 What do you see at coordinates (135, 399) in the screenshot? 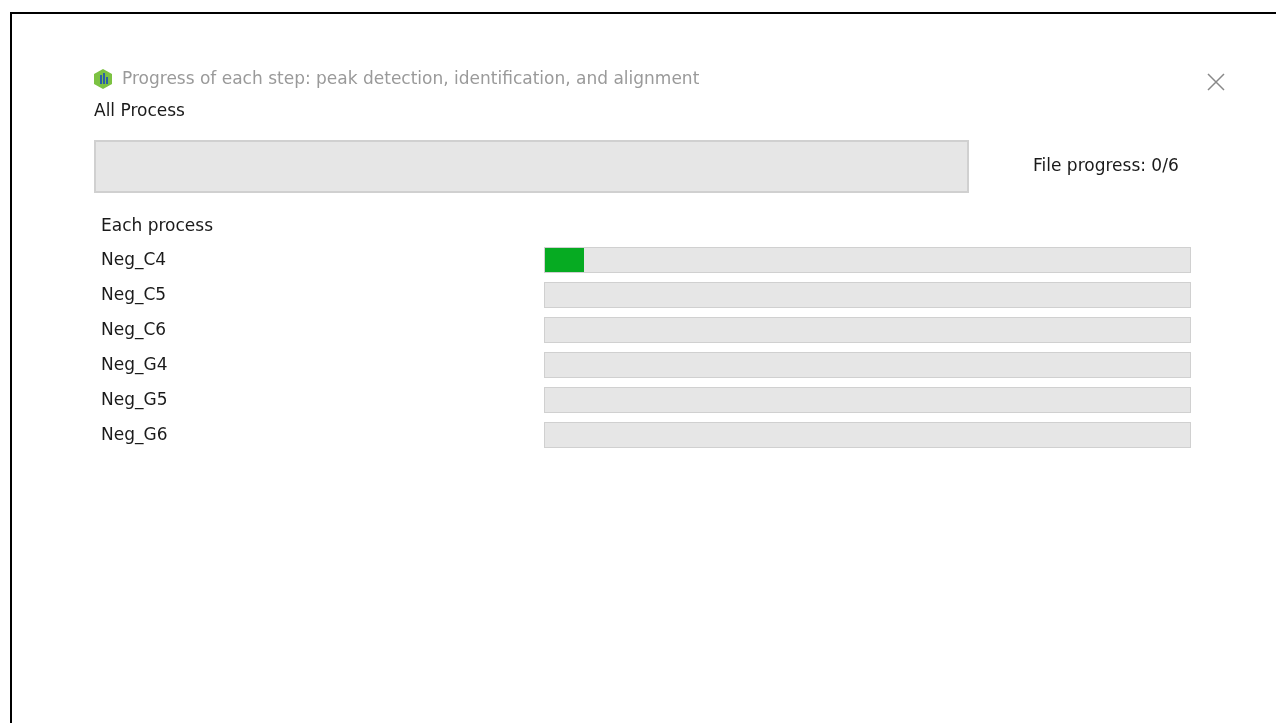
I see `file-name: Neg_G5` at bounding box center [135, 399].